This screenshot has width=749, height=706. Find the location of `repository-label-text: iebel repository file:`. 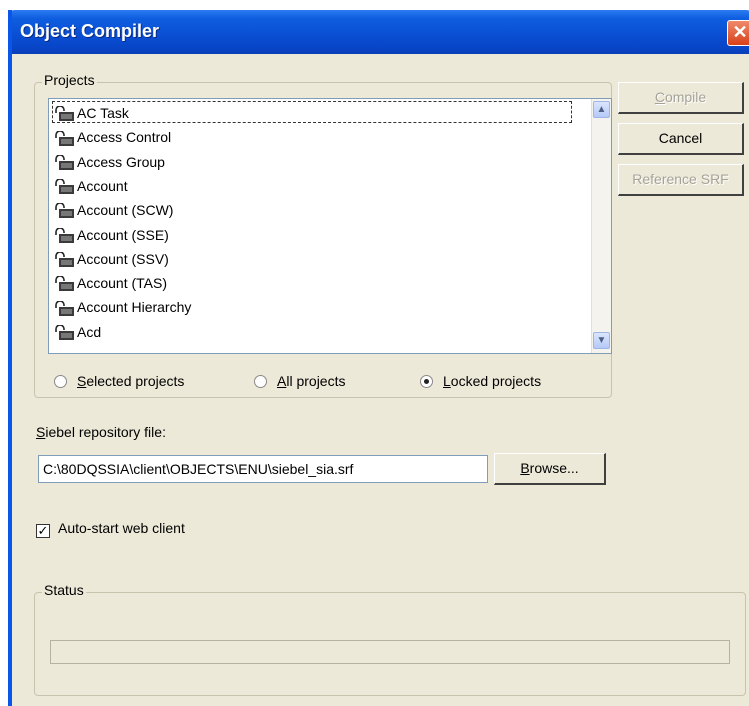

repository-label-text: iebel repository file: is located at coordinates (105, 432).